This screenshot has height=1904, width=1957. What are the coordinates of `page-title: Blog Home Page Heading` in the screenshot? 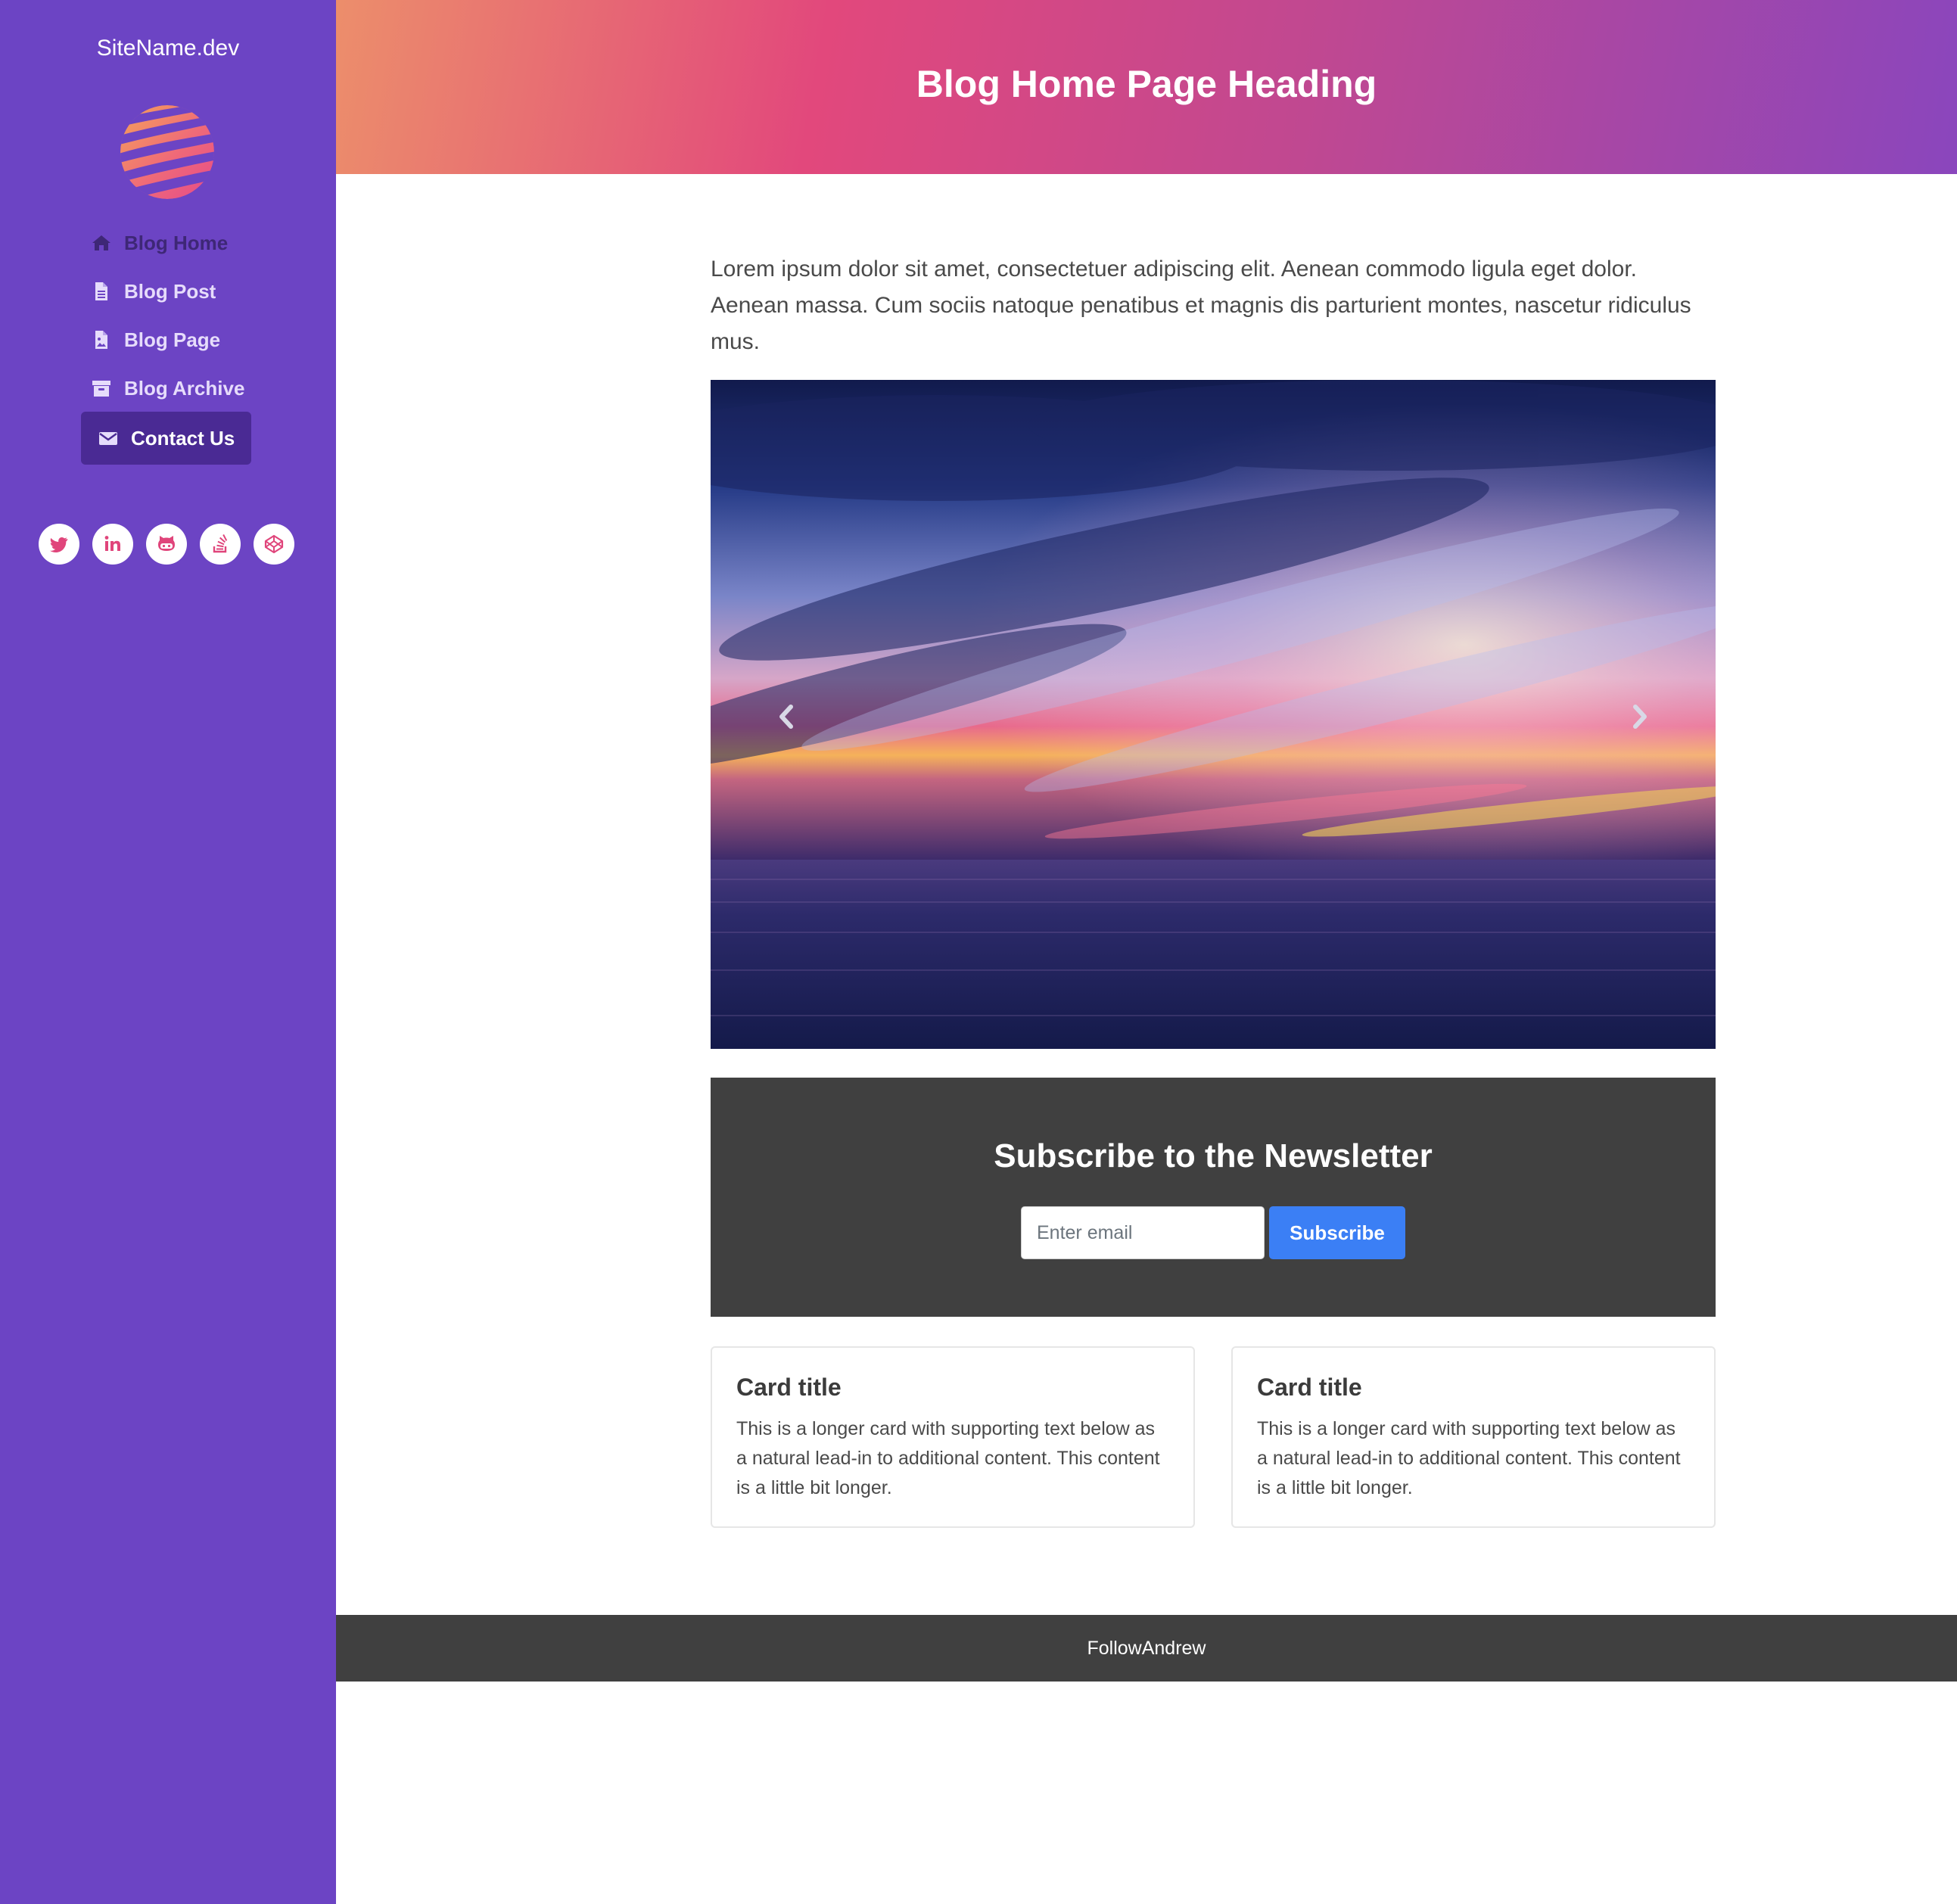 It's located at (1146, 84).